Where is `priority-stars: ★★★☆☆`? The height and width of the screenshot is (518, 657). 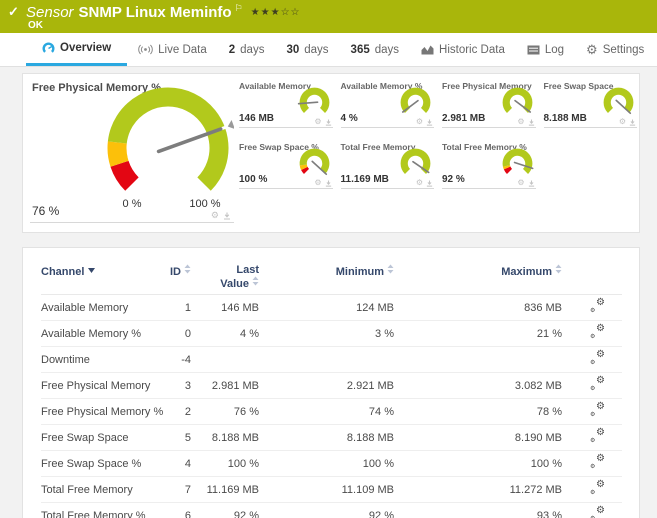
priority-stars: ★★★☆☆ is located at coordinates (276, 12).